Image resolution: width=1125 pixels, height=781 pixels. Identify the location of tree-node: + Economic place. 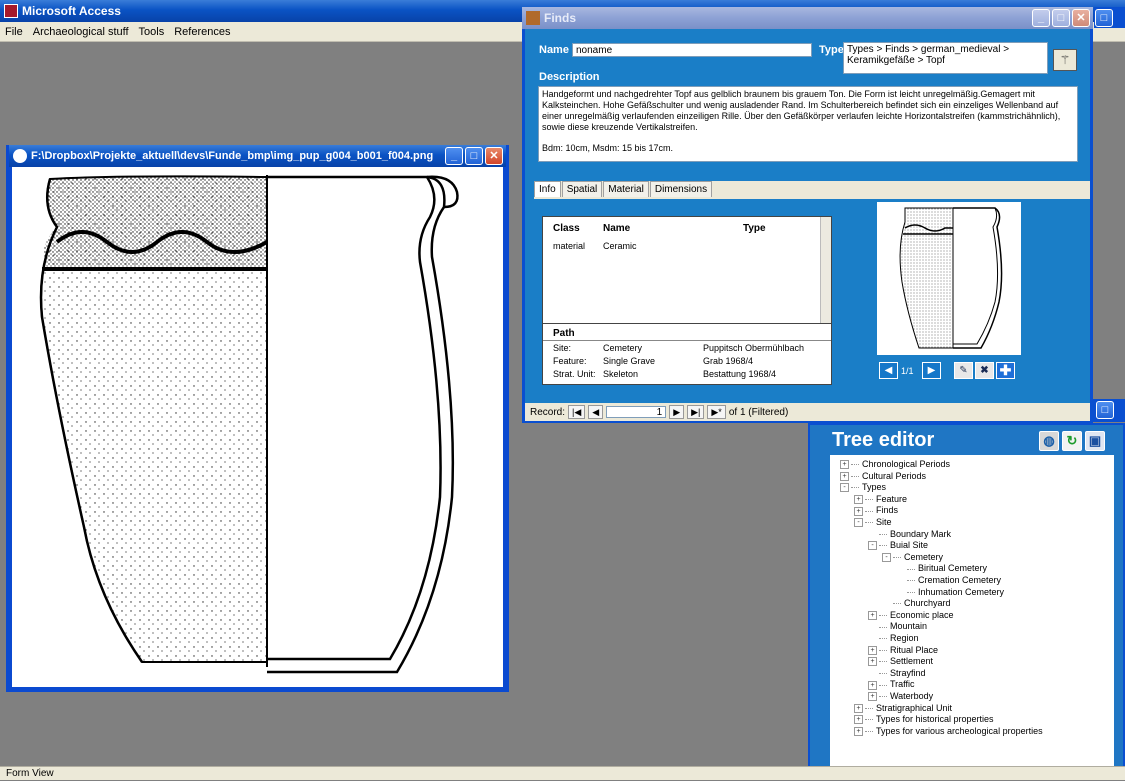
(911, 615).